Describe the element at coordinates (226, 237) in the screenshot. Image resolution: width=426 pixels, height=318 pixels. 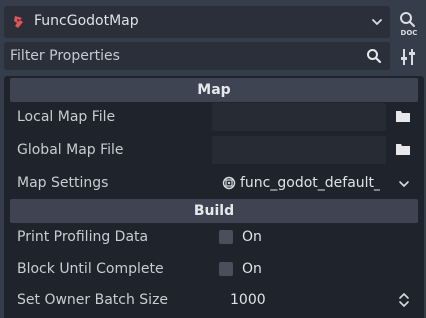
I see `print-profiling-checkbox` at that location.